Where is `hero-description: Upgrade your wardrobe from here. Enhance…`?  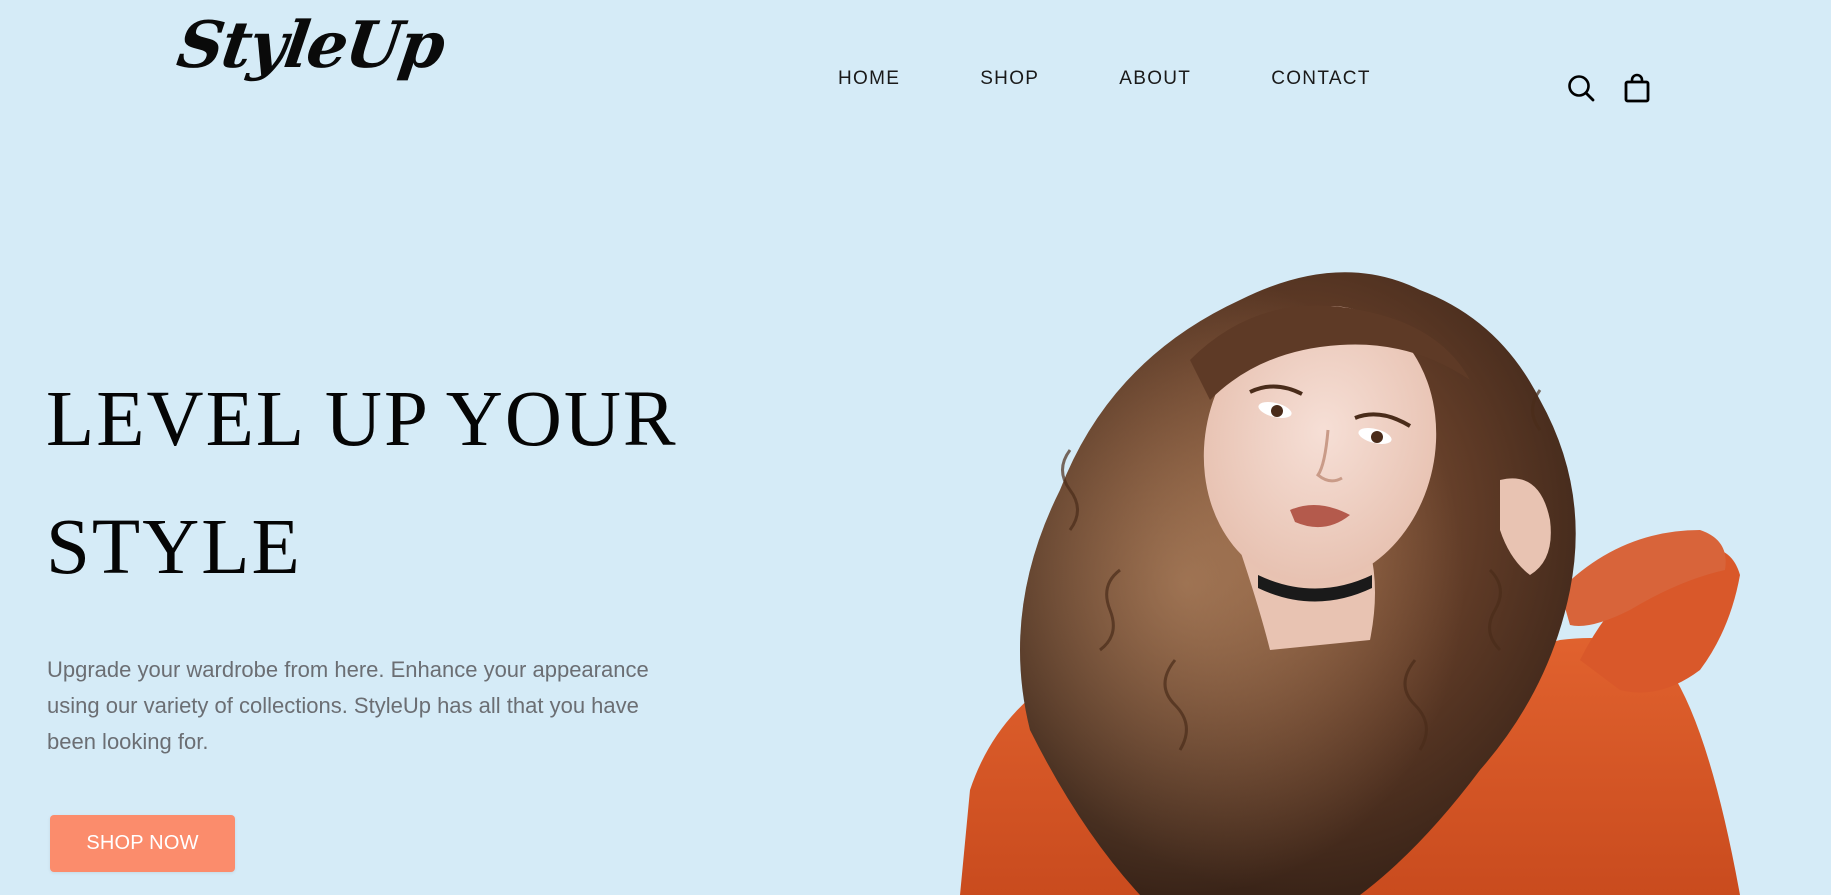
hero-description: Upgrade your wardrobe from here. Enhance… is located at coordinates (348, 705).